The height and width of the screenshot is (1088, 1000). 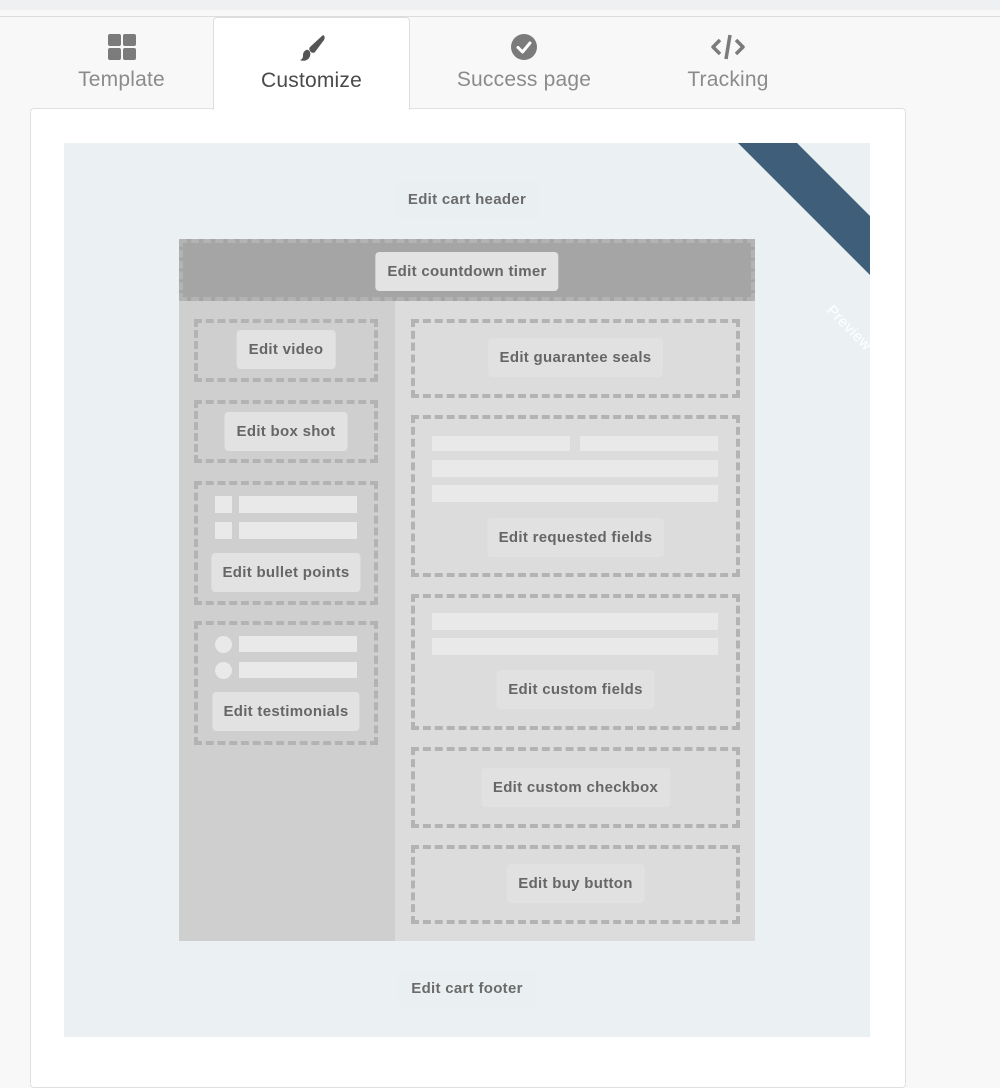 What do you see at coordinates (575, 537) in the screenshot?
I see `edit-requested-fields-button: Edit requested fields` at bounding box center [575, 537].